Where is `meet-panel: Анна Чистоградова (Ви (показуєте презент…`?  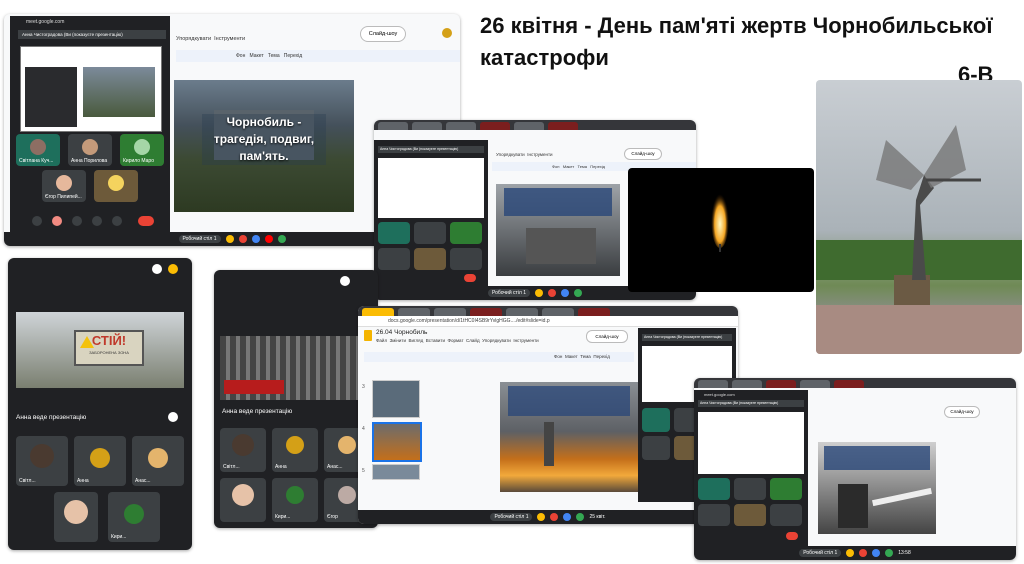
meet-panel: Анна Чистоградова (Ви (показуєте презент… is located at coordinates (431, 213).